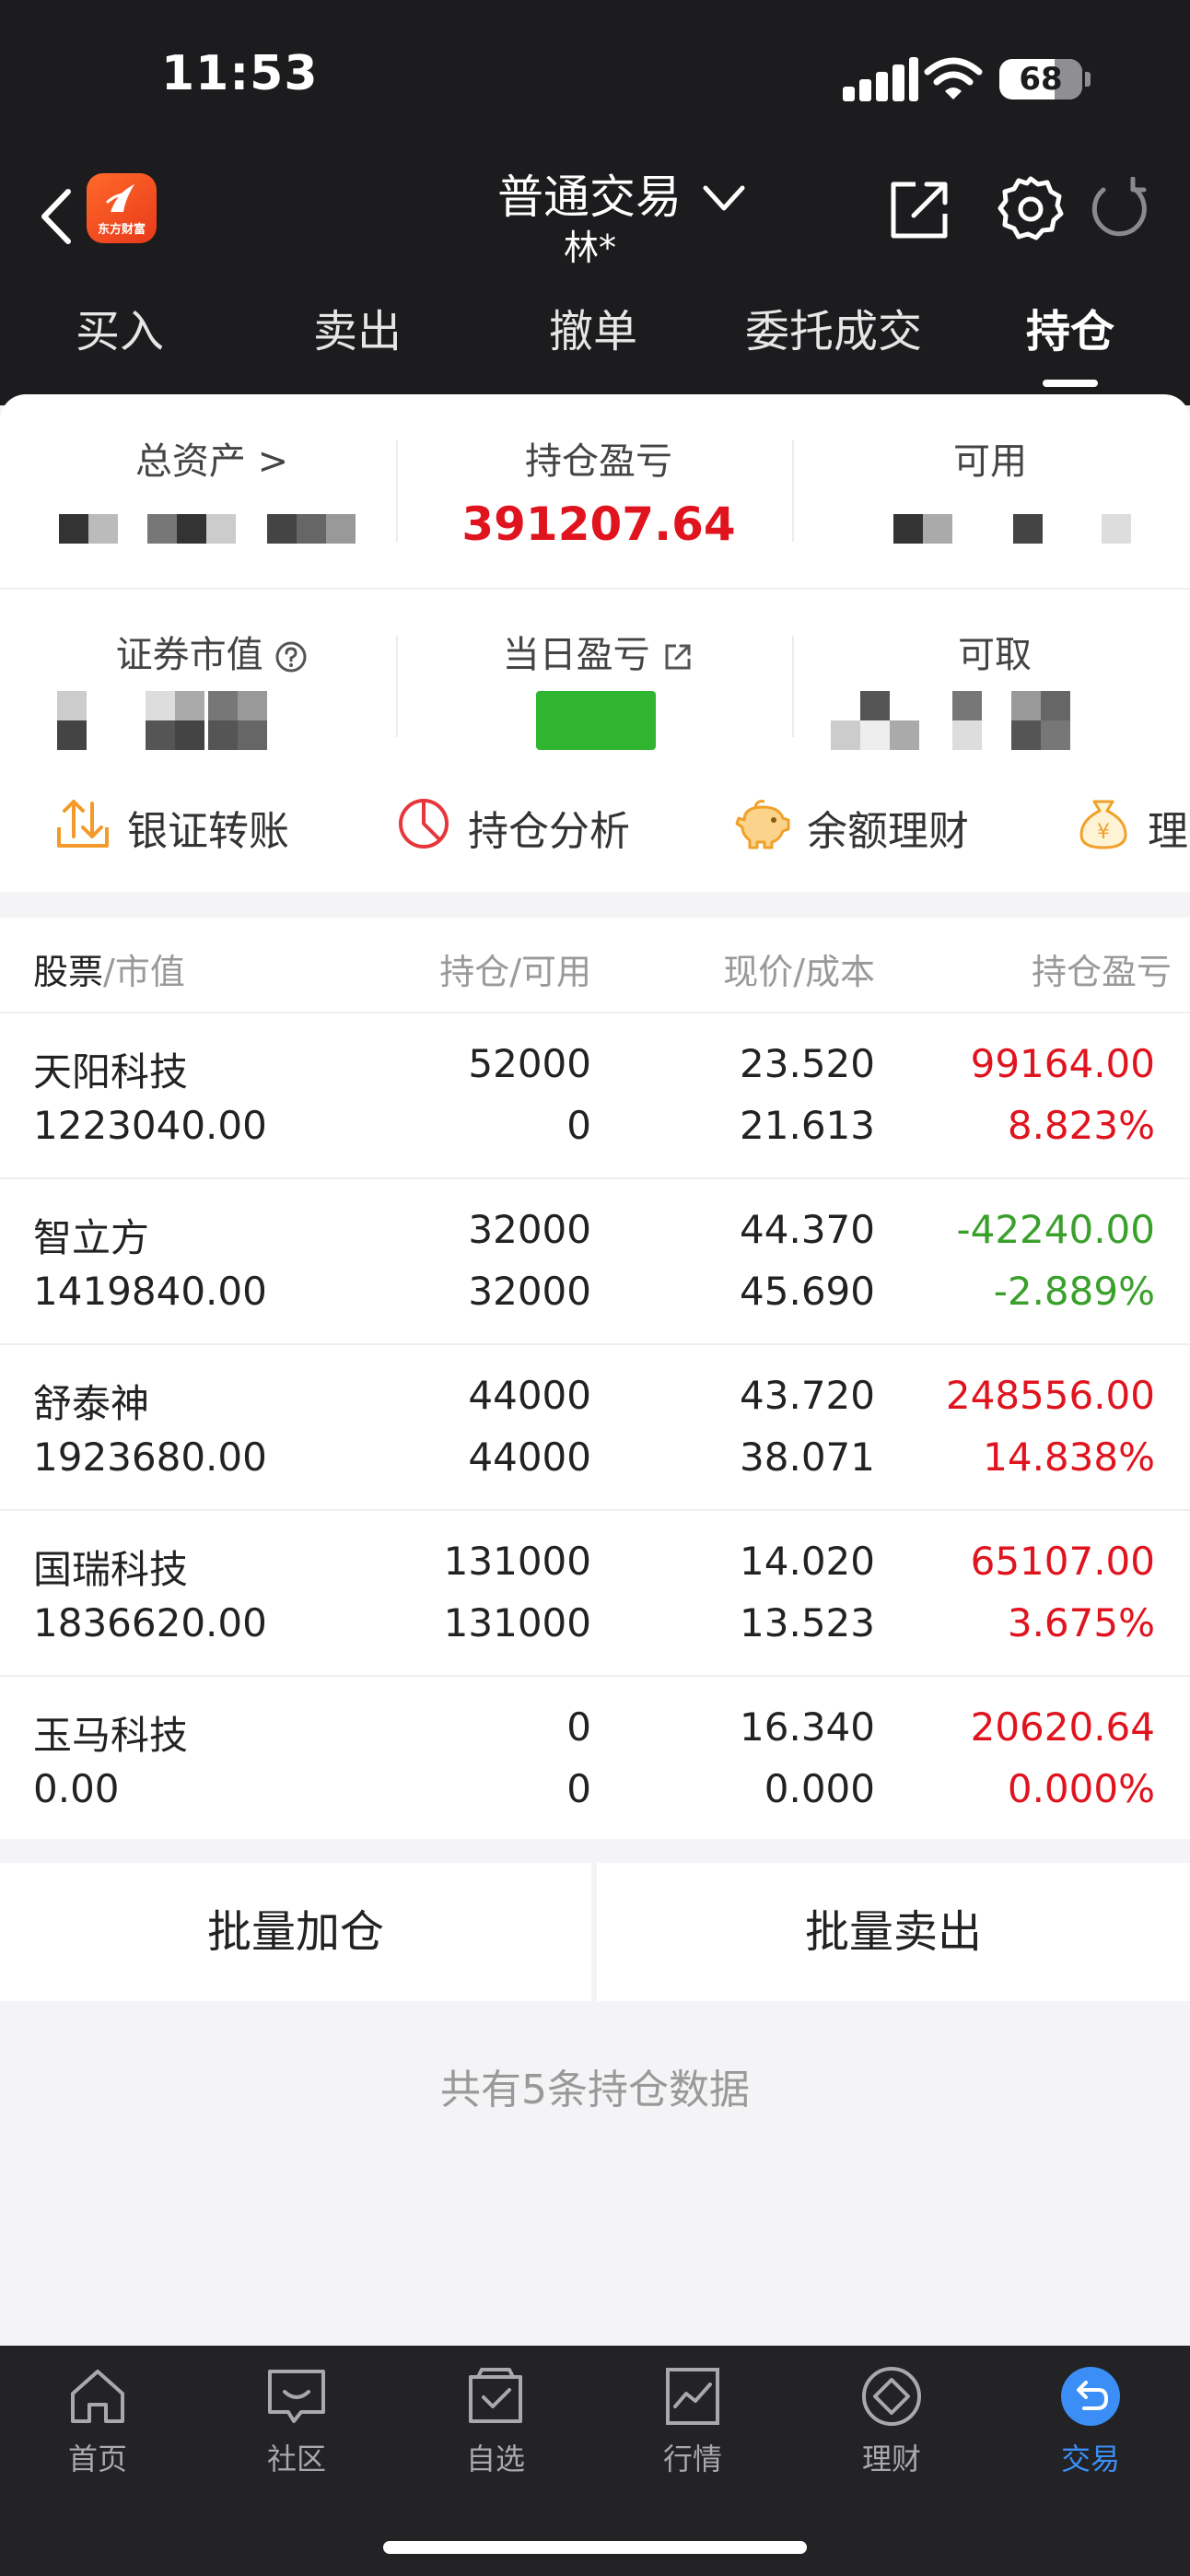  Describe the element at coordinates (1050, 1395) in the screenshot. I see `stock-pnl: 248556.00` at that location.